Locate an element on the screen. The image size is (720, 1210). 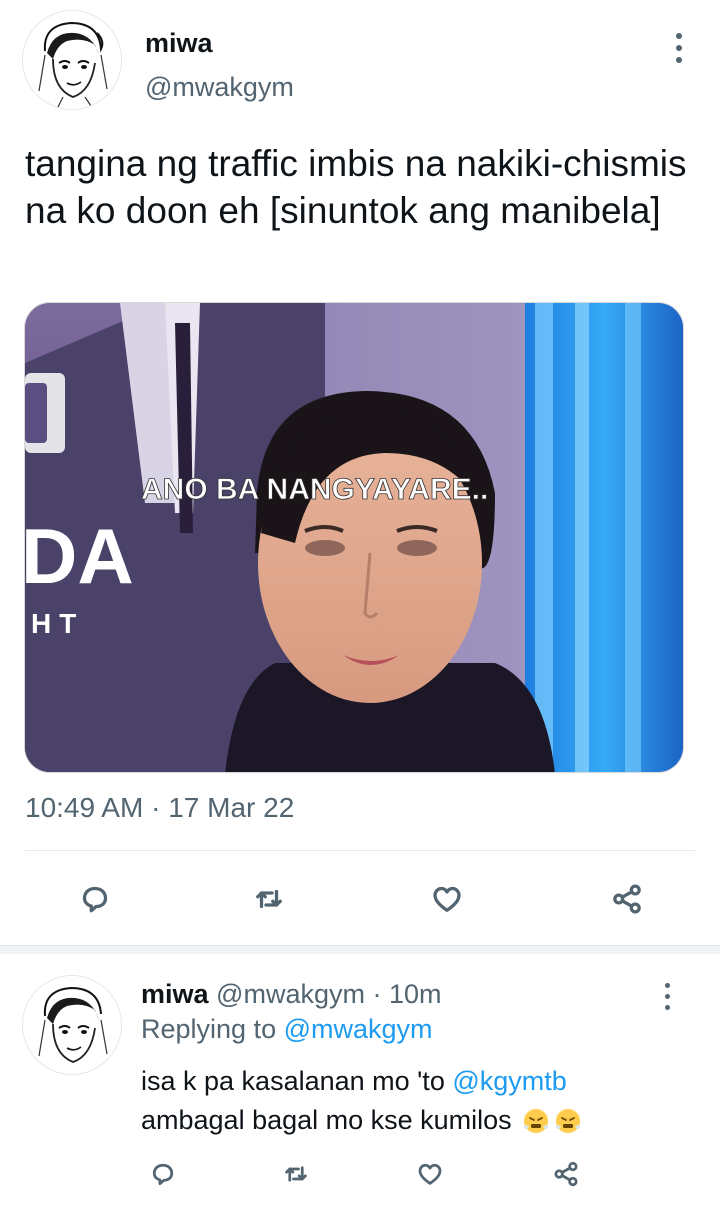
replying-to: Replying to @mwakgym is located at coordinates (287, 1029).